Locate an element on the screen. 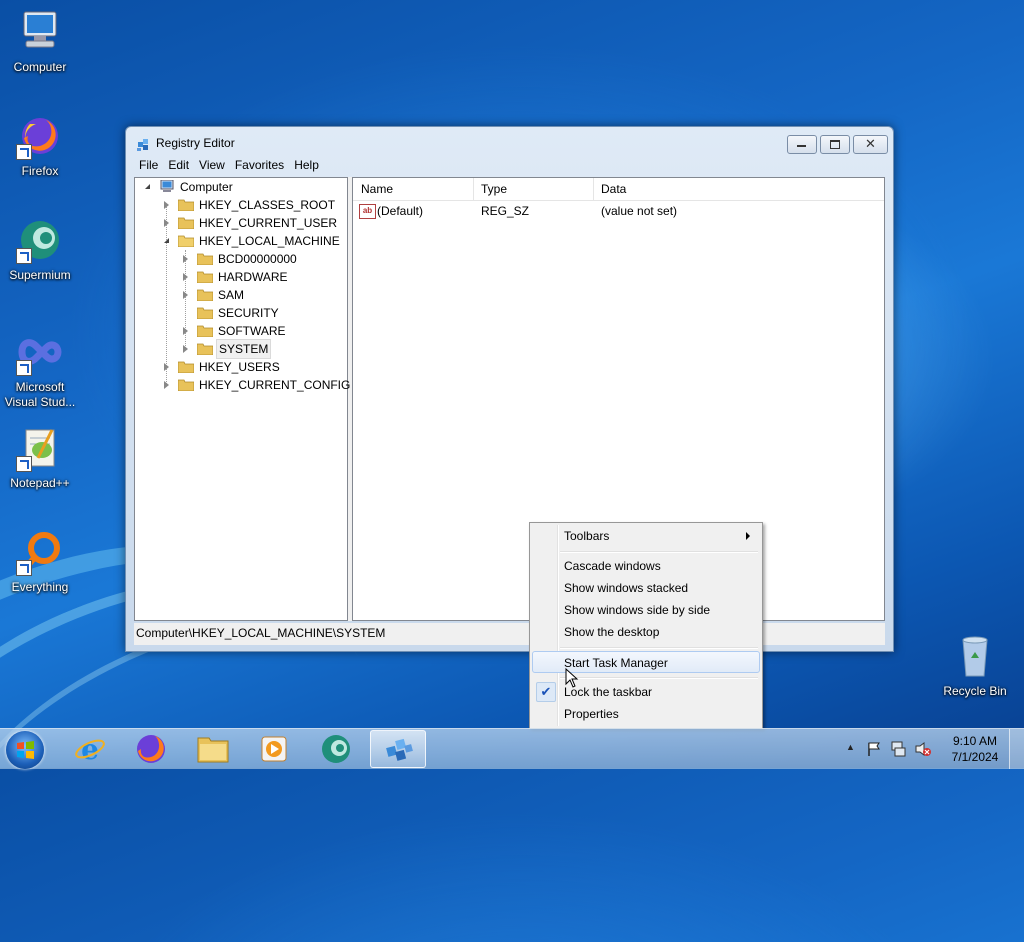 Image resolution: width=1024 pixels, height=942 pixels. title-bar: Registry Editor ✕ is located at coordinates (509, 142).